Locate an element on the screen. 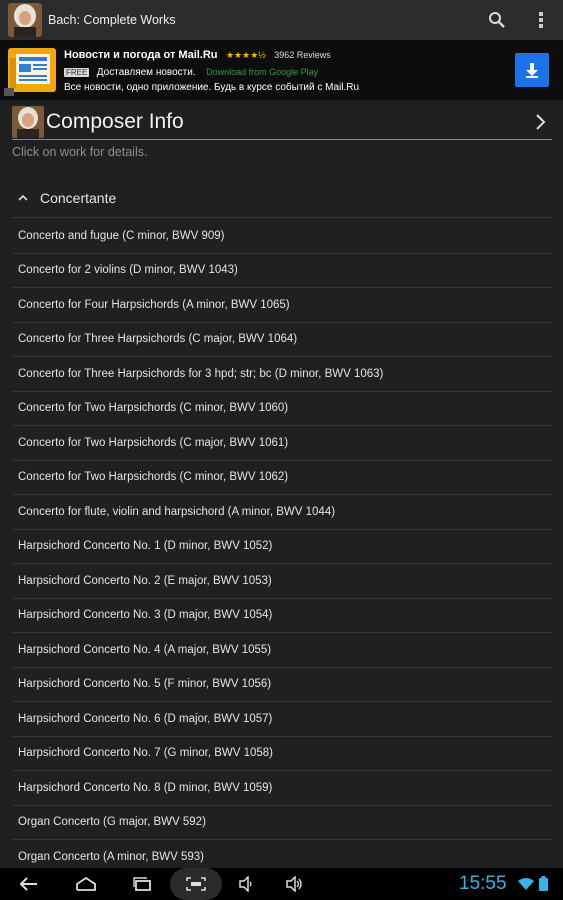 The height and width of the screenshot is (900, 563). composer-info-title: Composer Info is located at coordinates (115, 121).